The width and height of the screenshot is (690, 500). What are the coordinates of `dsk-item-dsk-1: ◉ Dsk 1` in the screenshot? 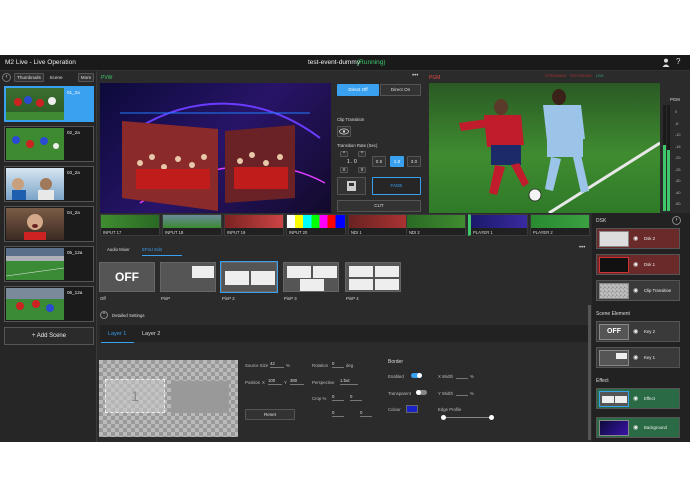 It's located at (638, 264).